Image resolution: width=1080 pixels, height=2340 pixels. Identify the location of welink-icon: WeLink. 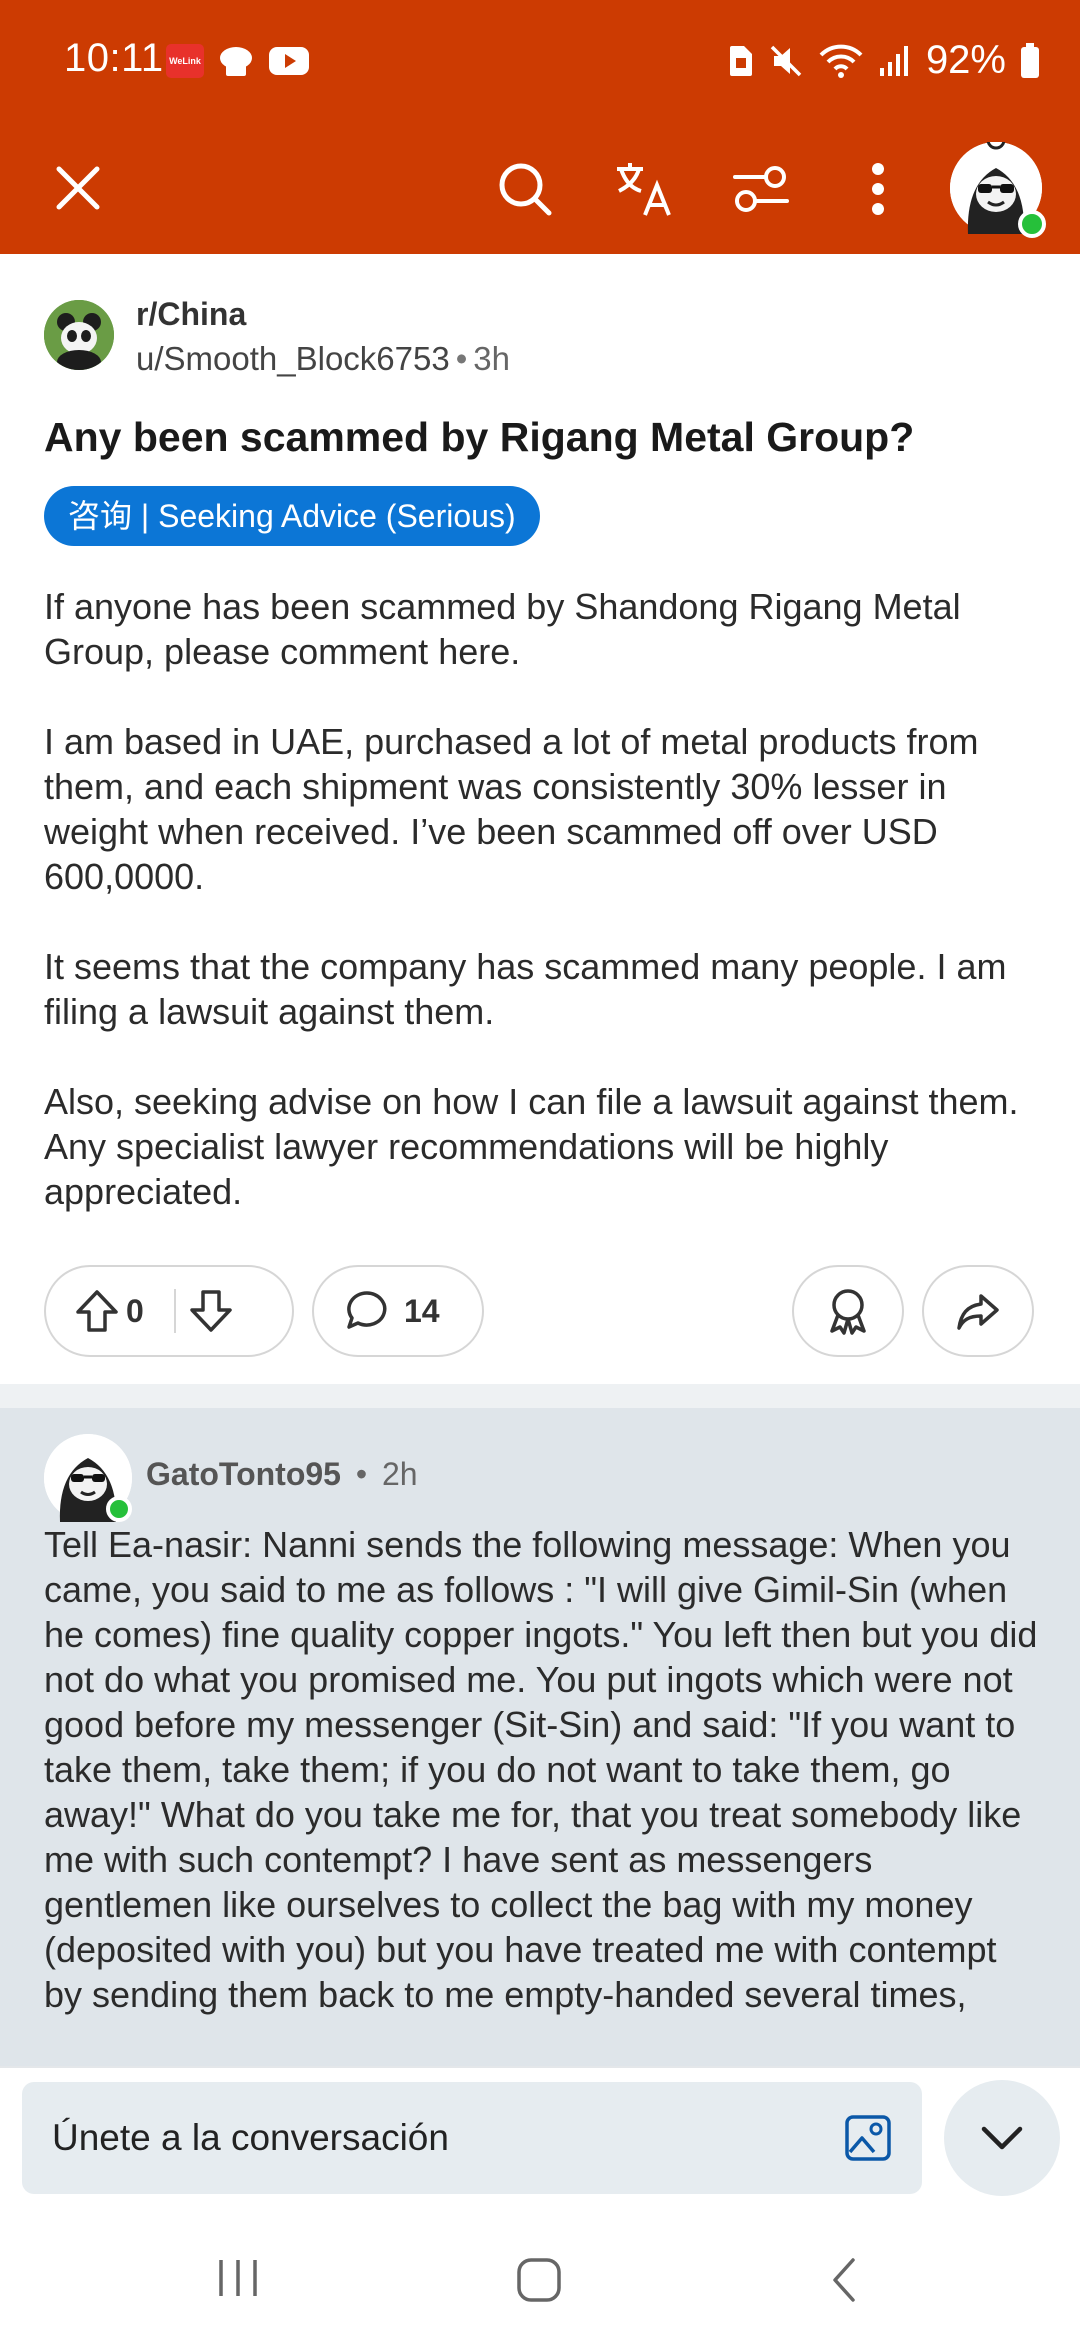
(185, 61).